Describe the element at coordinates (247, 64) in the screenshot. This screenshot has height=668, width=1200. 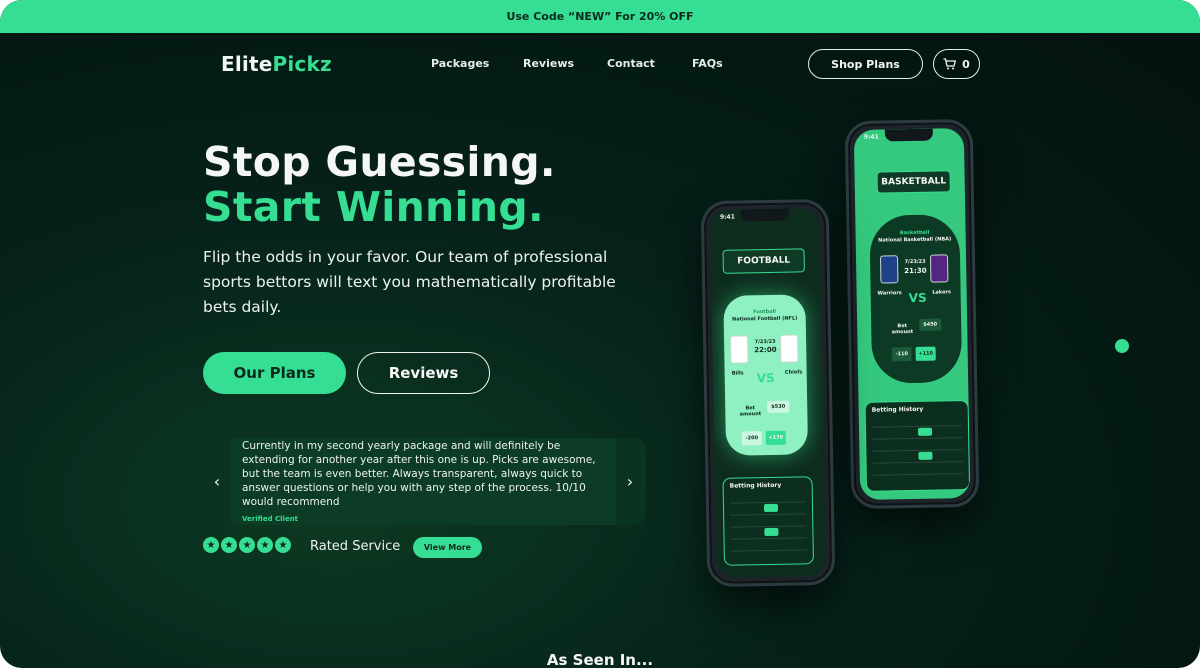
I see `brand-name-part1: Elite` at that location.